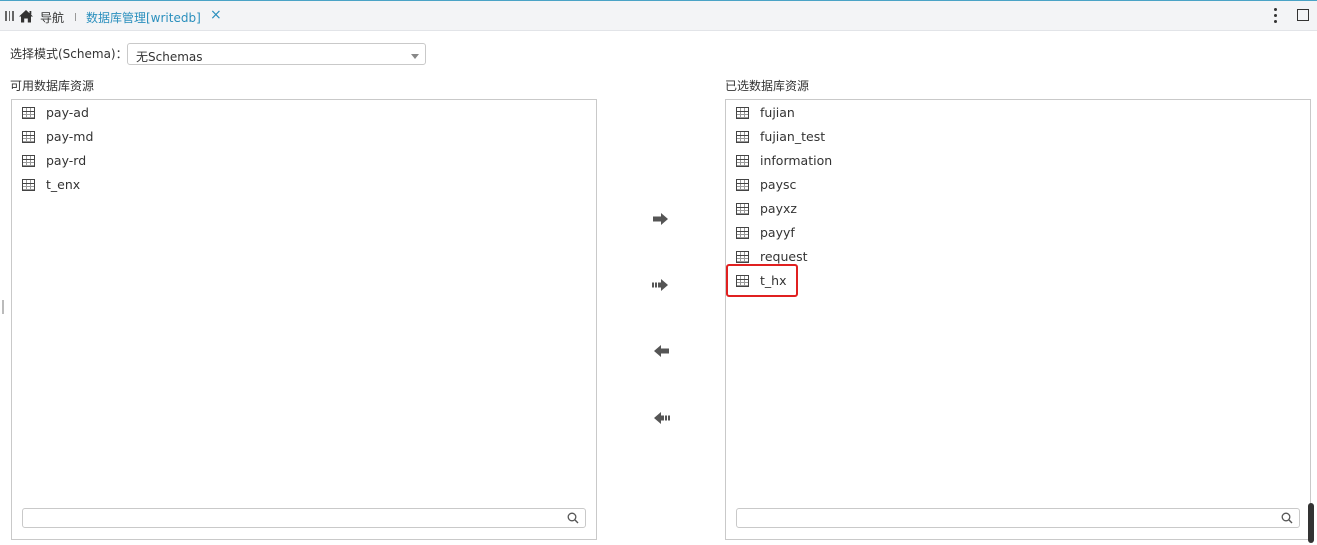 This screenshot has height=545, width=1317. Describe the element at coordinates (658, 15) in the screenshot. I see `tab-bar: 导航 数据库管理[writedb] ×` at that location.